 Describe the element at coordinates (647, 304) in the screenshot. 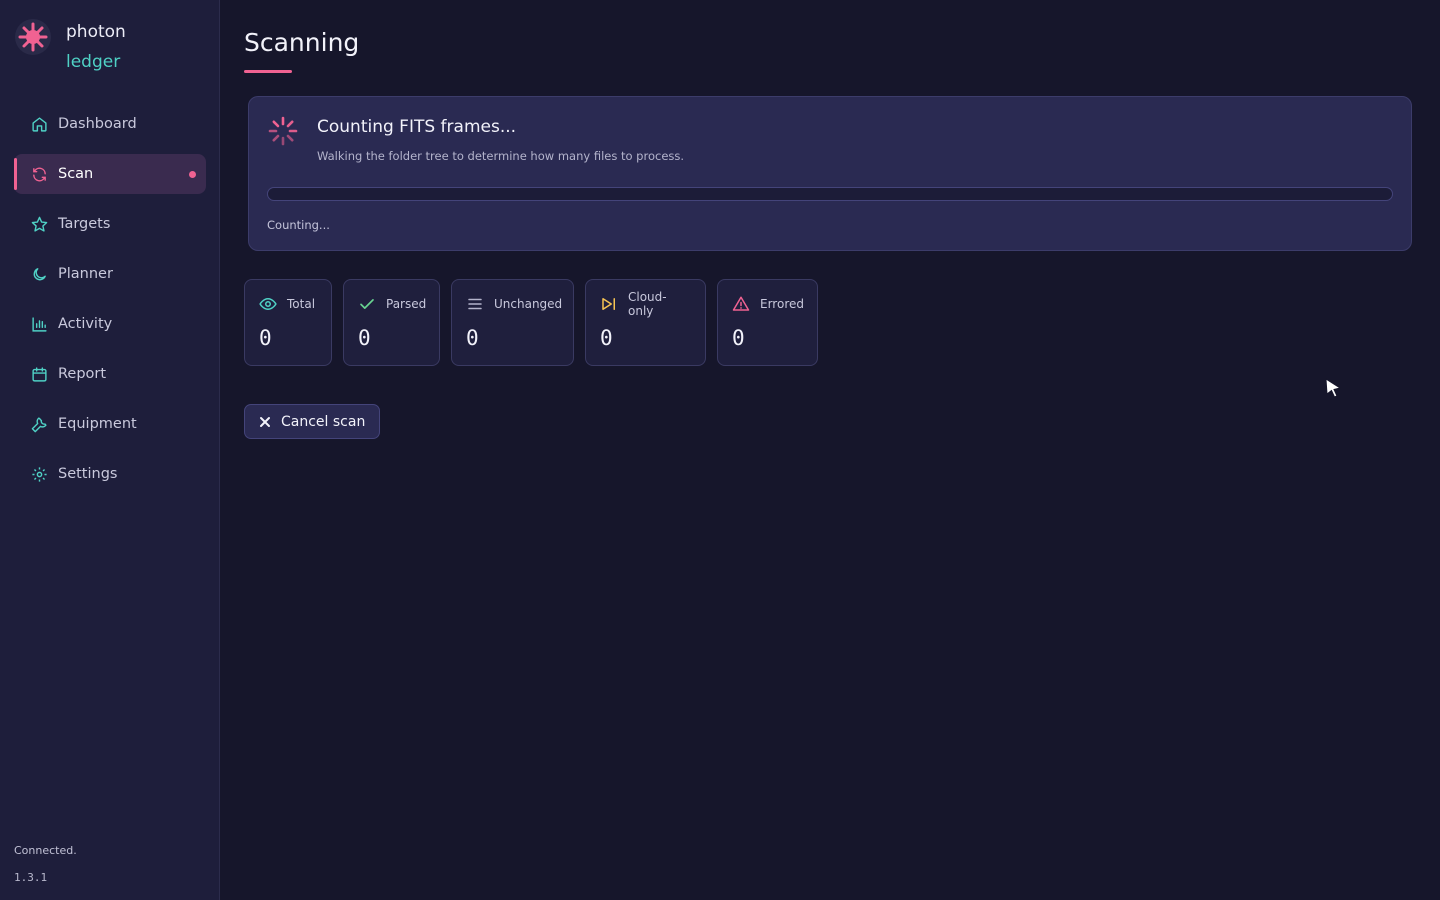

I see `stat-label: Cloud-only` at that location.